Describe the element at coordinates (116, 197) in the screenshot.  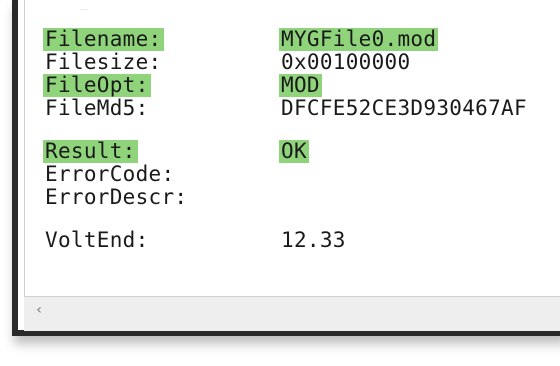
I see `errordescr-label: ErrorDescr:` at that location.